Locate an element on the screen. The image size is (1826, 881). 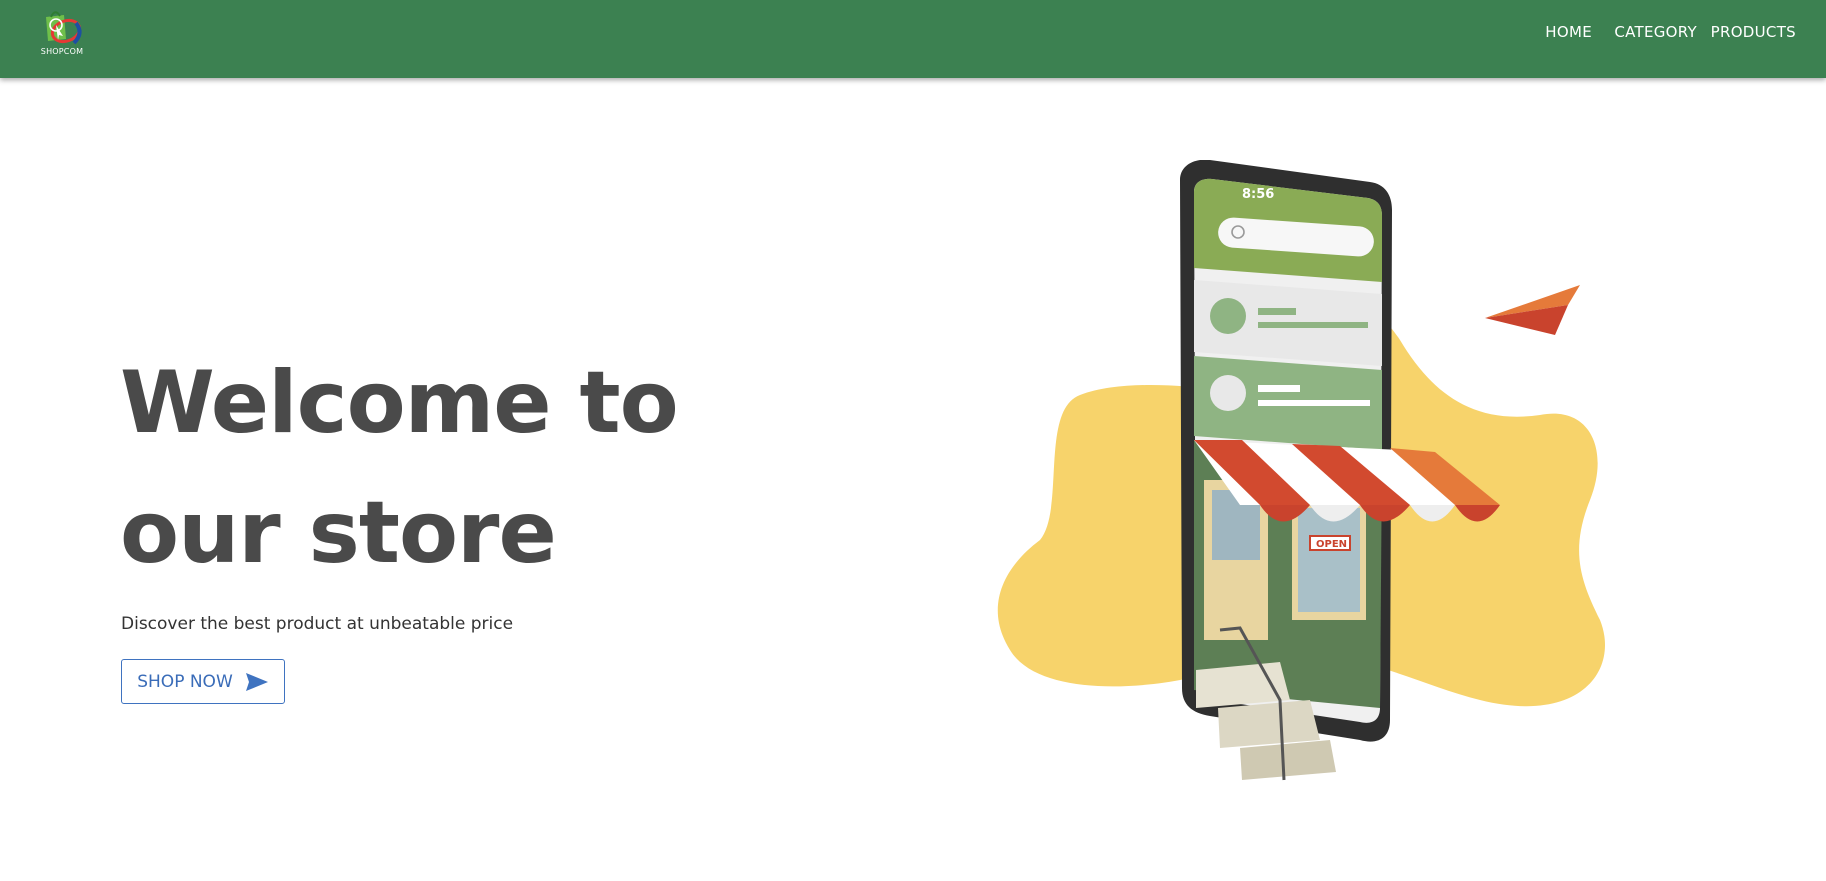
shop-now-label: SHOP NOW is located at coordinates (185, 681).